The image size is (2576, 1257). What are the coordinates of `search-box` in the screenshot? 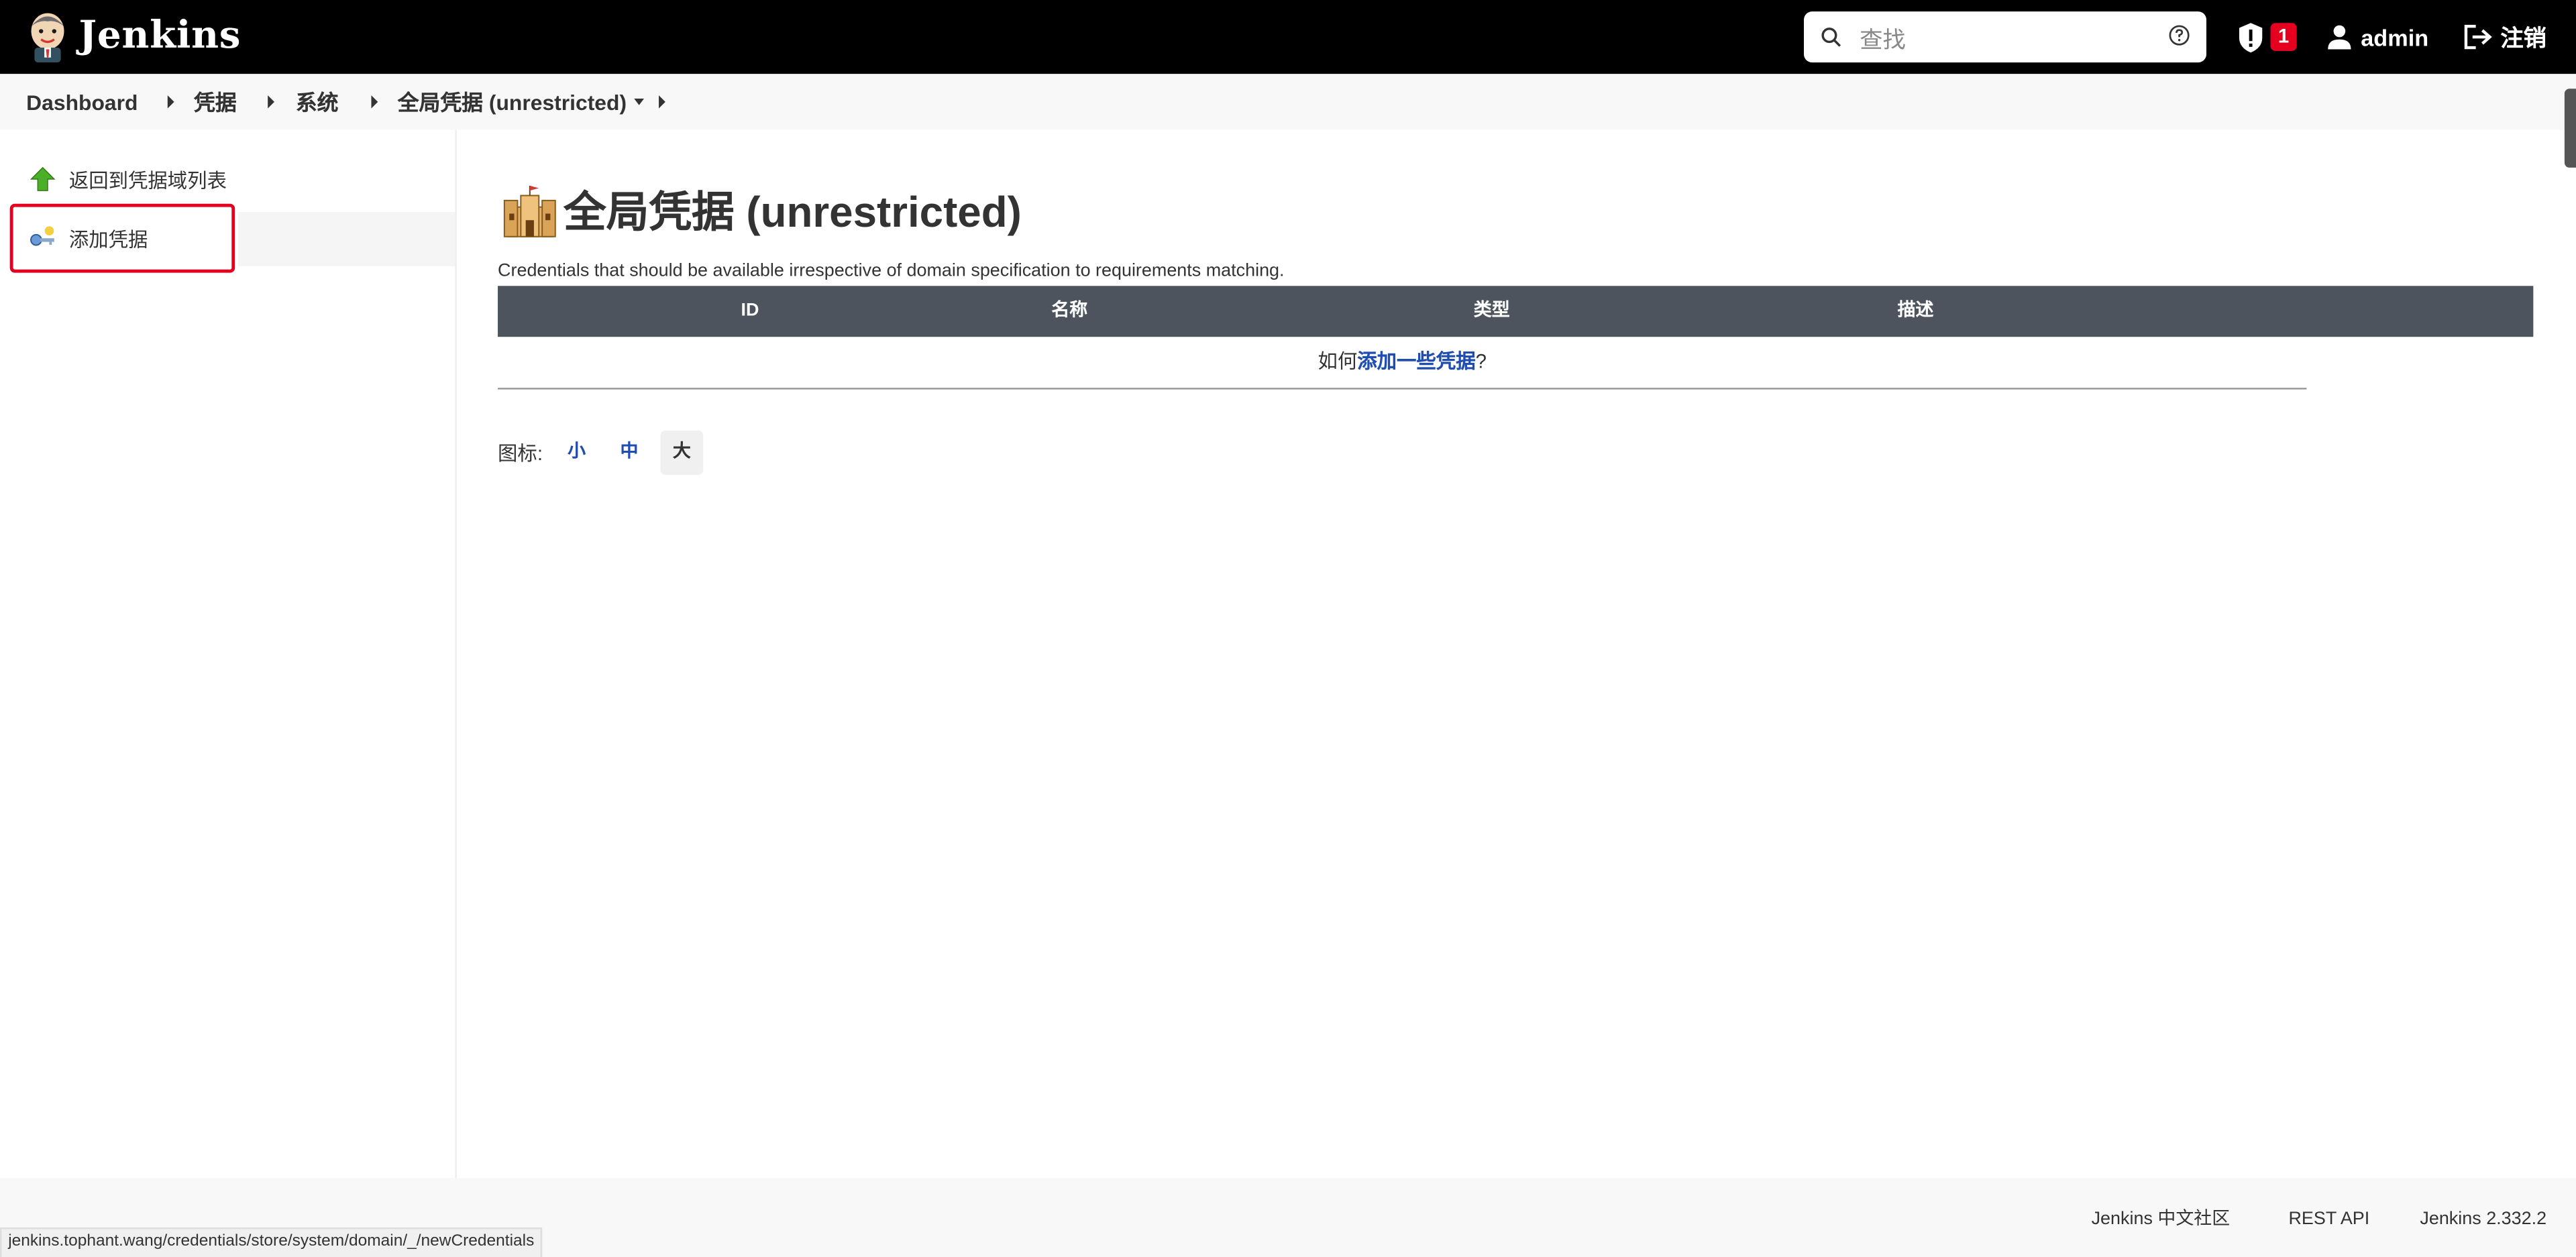 It's located at (2005, 37).